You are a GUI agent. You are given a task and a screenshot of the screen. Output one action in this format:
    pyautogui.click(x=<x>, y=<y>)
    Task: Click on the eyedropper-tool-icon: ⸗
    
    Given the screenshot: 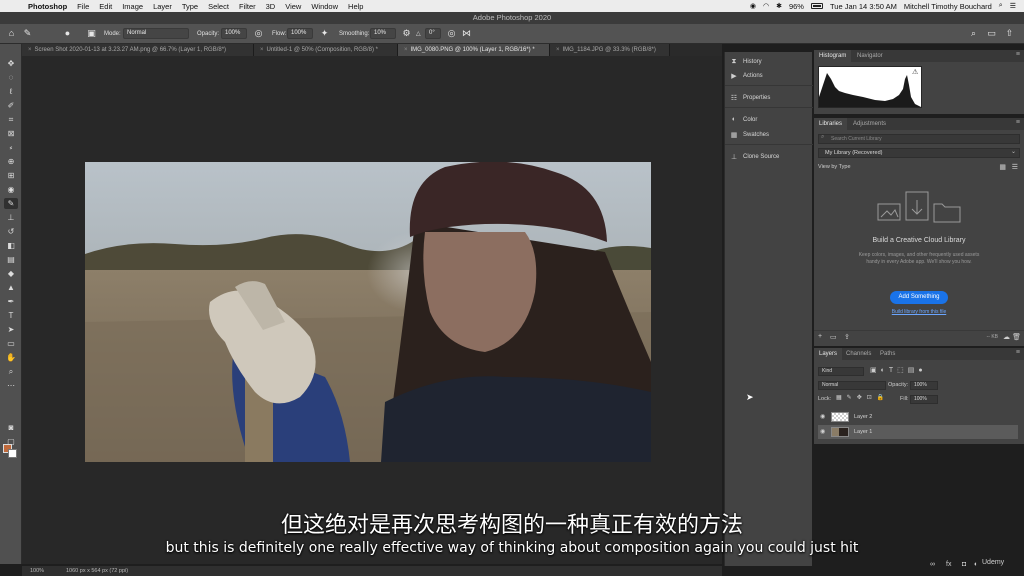 What is the action you would take?
    pyautogui.click(x=11, y=147)
    